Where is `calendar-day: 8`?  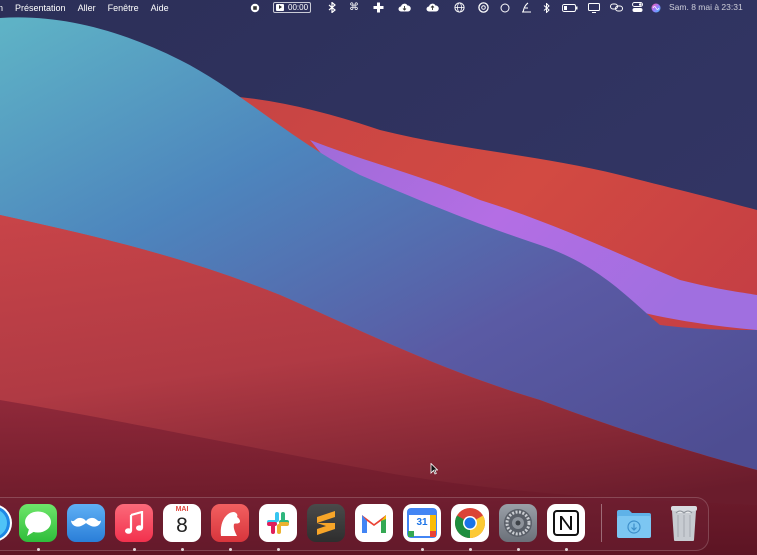
calendar-day: 8 is located at coordinates (182, 525).